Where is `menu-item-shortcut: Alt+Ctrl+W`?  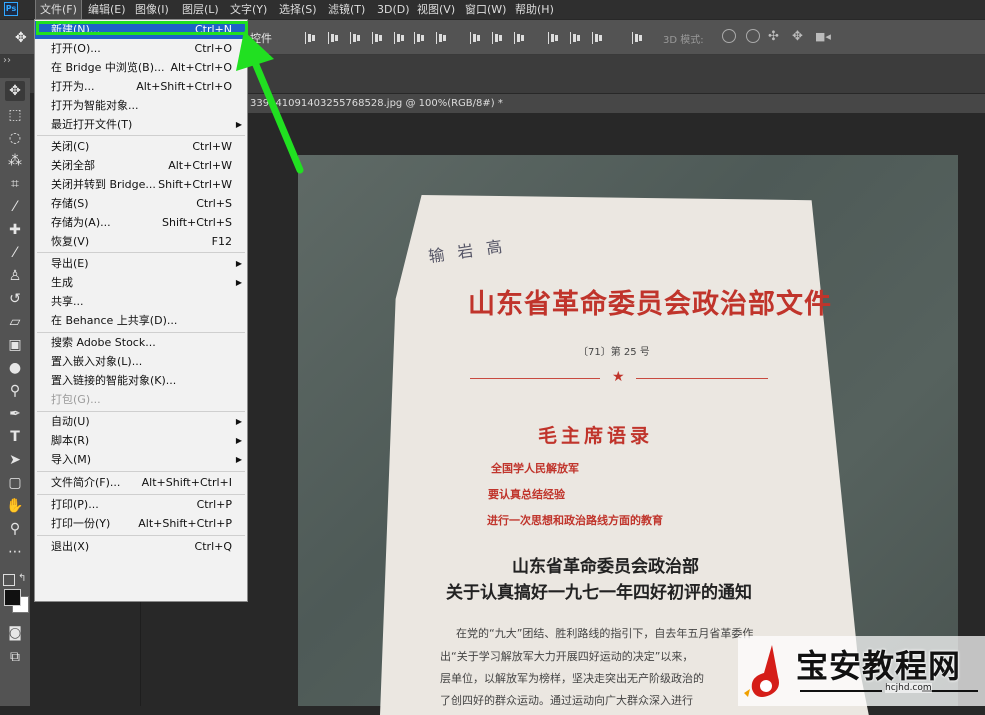 menu-item-shortcut: Alt+Ctrl+W is located at coordinates (200, 165).